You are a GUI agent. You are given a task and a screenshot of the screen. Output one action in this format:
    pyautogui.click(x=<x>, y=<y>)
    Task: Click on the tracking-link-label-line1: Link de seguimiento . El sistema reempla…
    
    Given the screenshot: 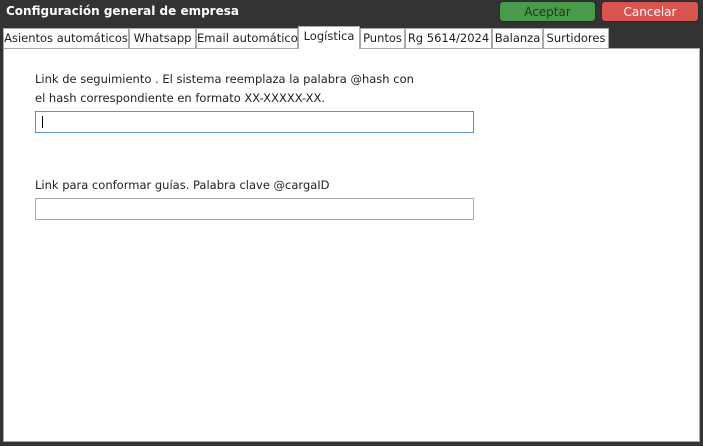 What is the action you would take?
    pyautogui.click(x=224, y=79)
    